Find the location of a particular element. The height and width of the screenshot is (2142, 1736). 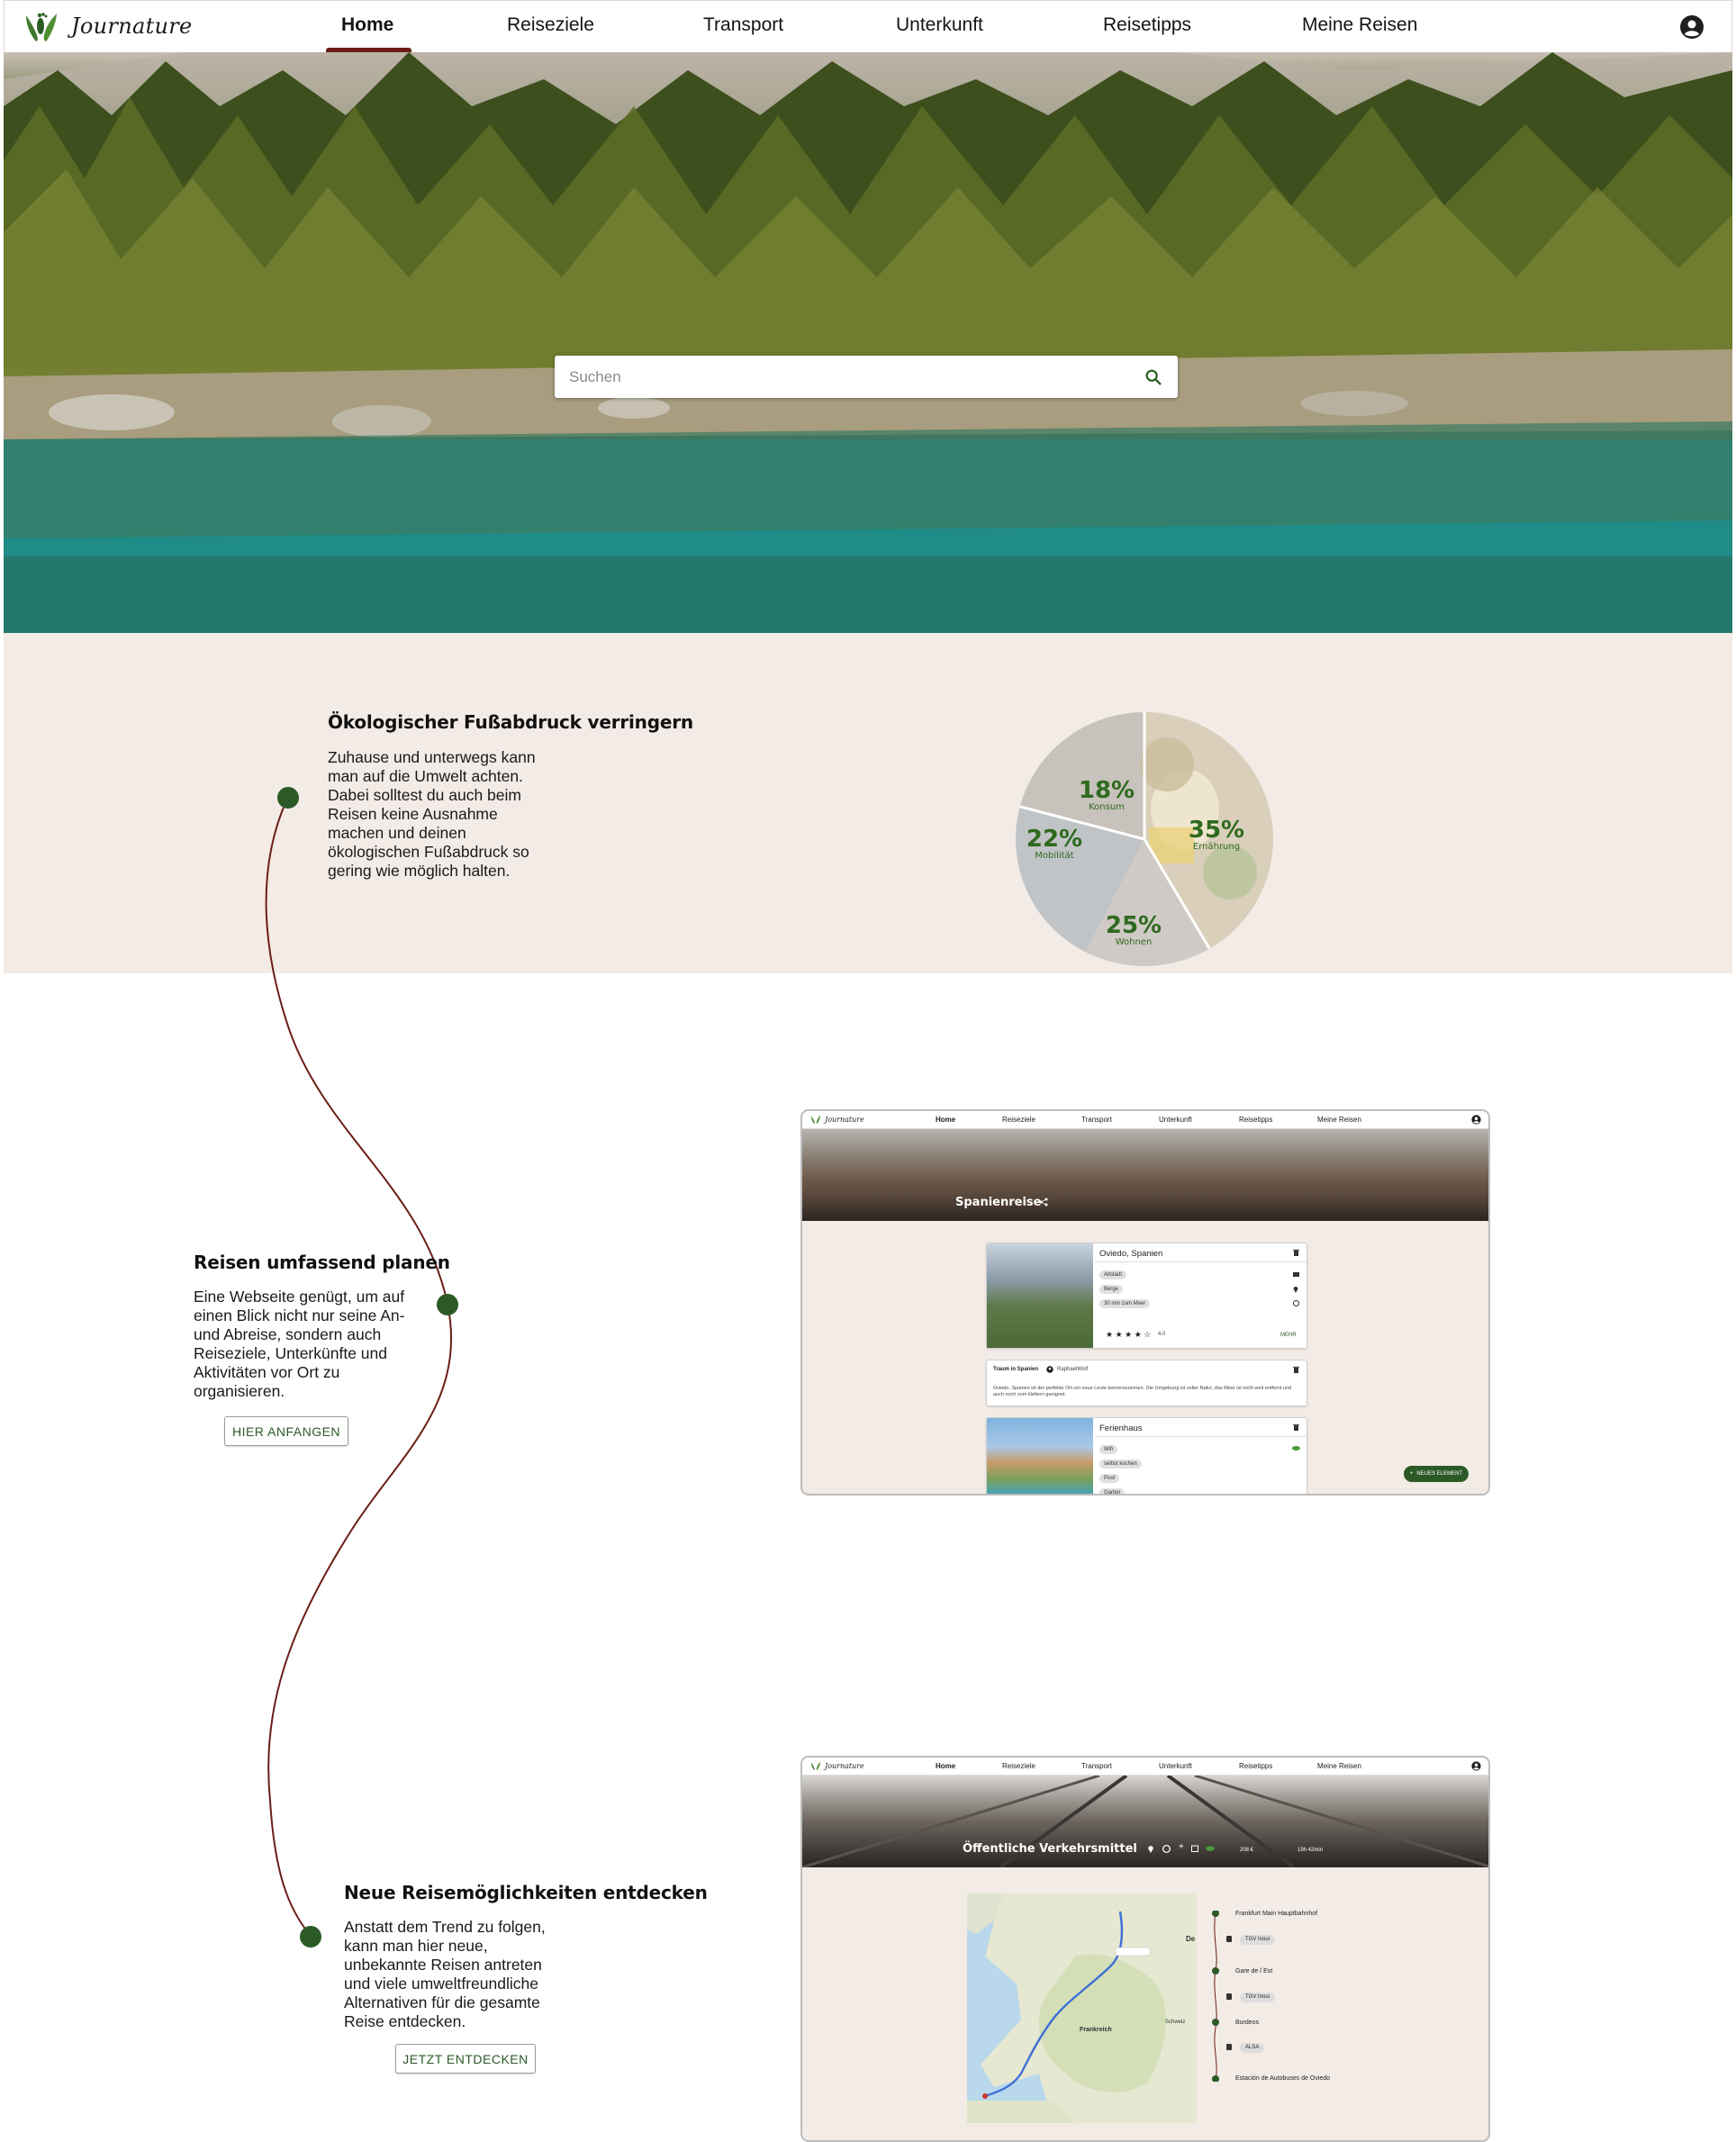

search-input is located at coordinates (856, 376).